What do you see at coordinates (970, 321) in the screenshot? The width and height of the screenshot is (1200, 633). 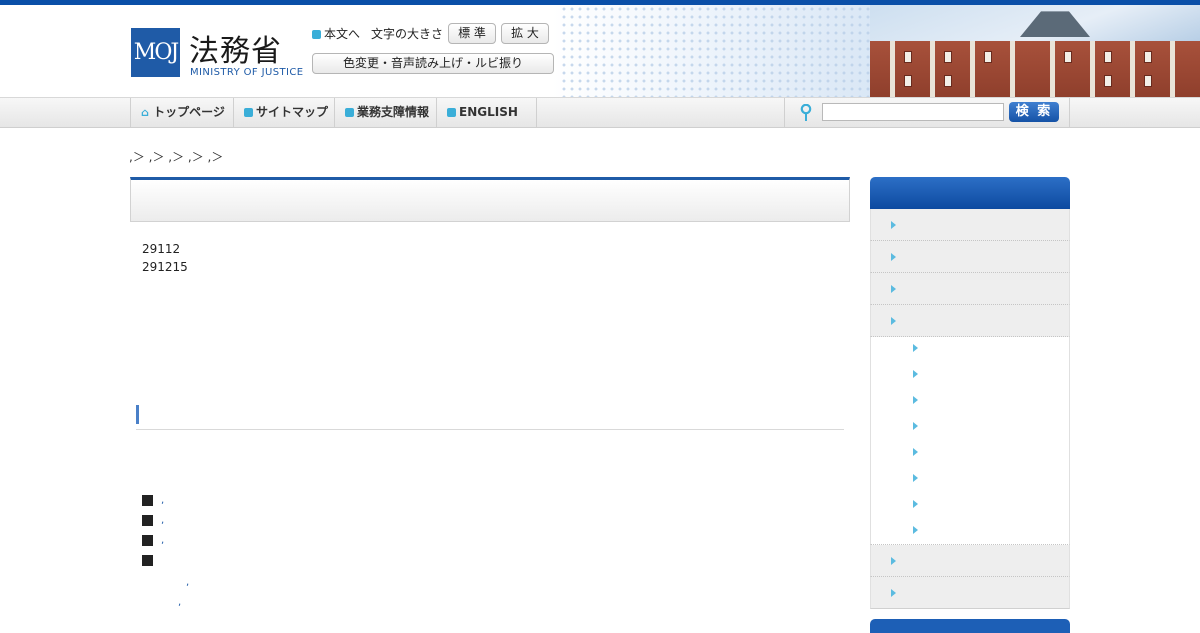 I see `sidebar-item-expanded` at bounding box center [970, 321].